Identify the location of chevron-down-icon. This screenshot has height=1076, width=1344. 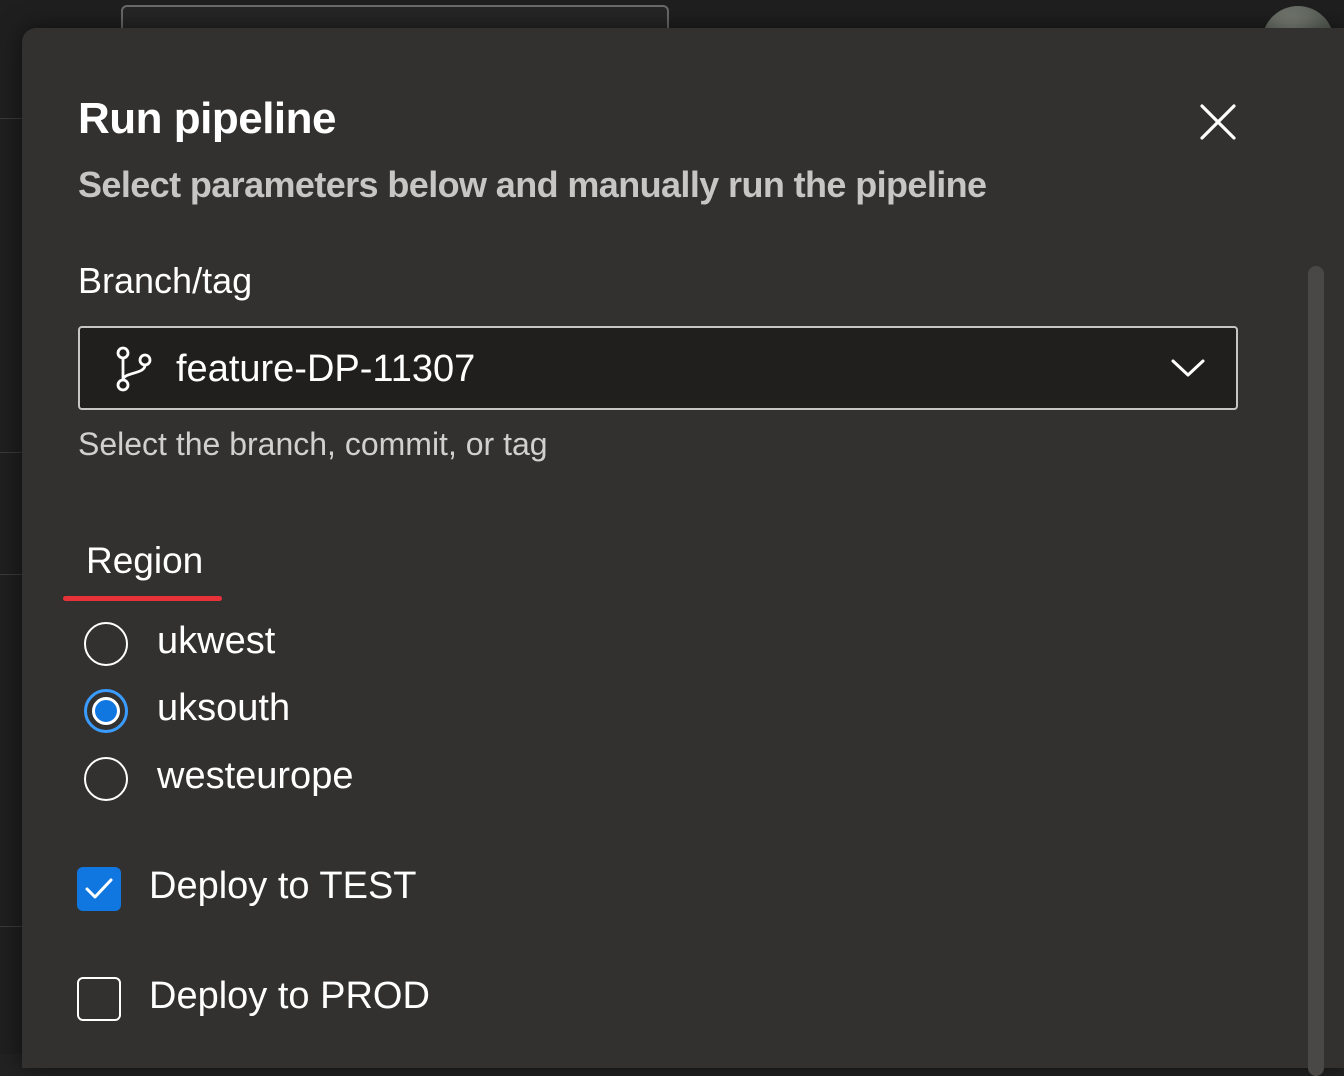
(1188, 368).